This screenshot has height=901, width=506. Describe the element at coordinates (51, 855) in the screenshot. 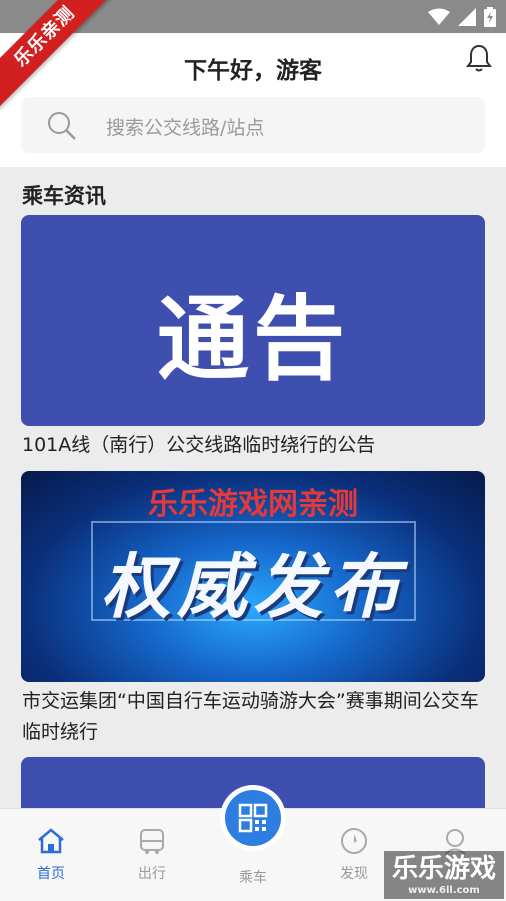

I see `tab-home: 首页` at that location.